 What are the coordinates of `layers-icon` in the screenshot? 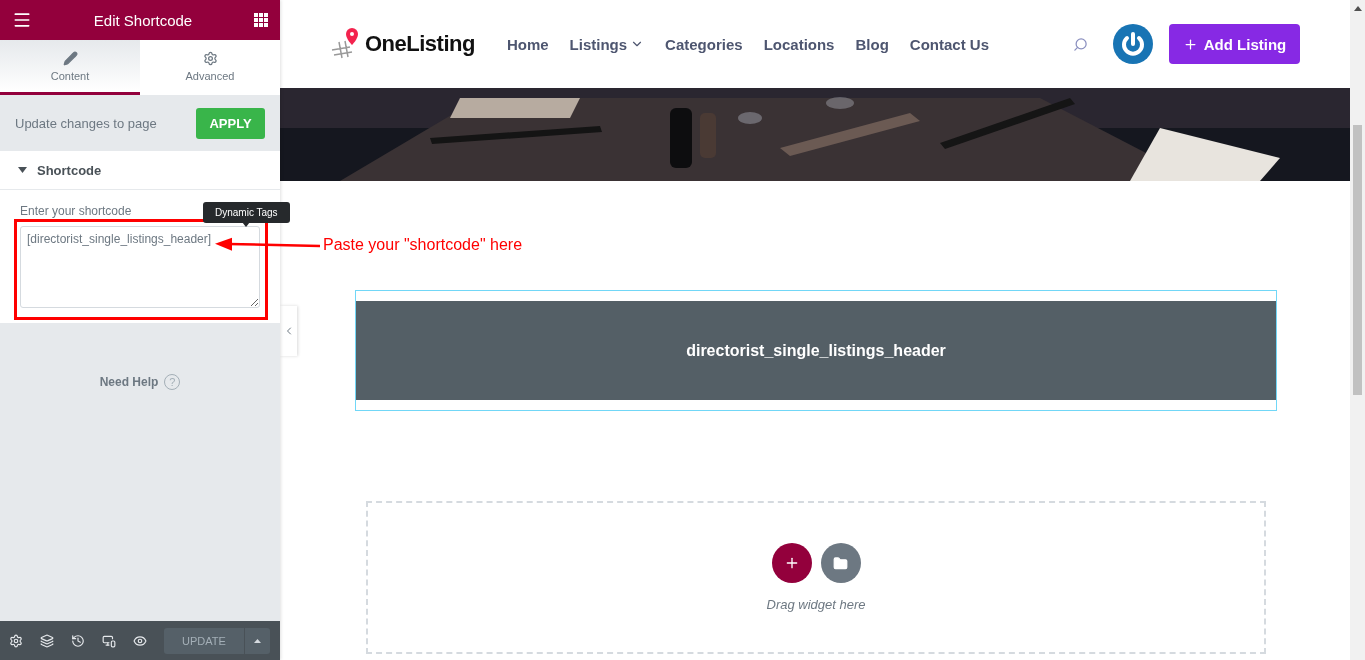 It's located at (47, 640).